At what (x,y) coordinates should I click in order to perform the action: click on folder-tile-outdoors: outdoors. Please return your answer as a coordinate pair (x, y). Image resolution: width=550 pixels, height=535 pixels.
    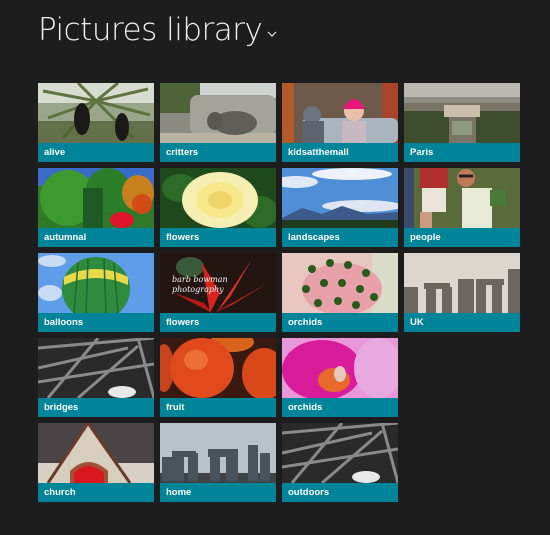
    Looking at the image, I should click on (340, 462).